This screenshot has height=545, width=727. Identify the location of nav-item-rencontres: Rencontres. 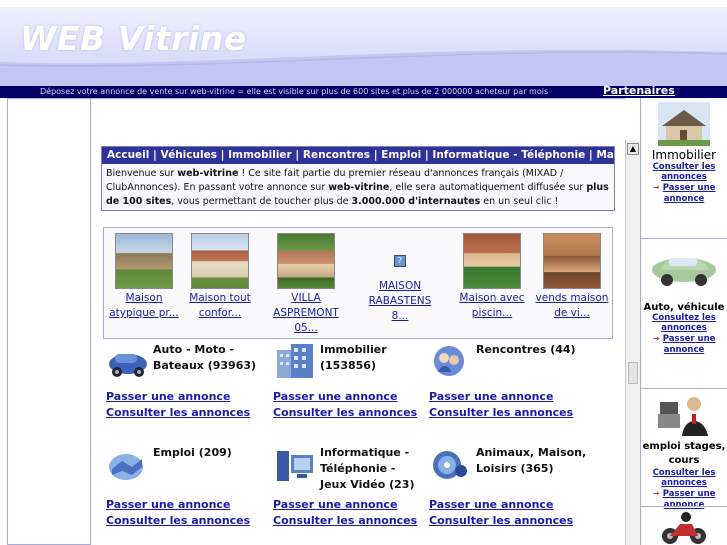
(336, 155).